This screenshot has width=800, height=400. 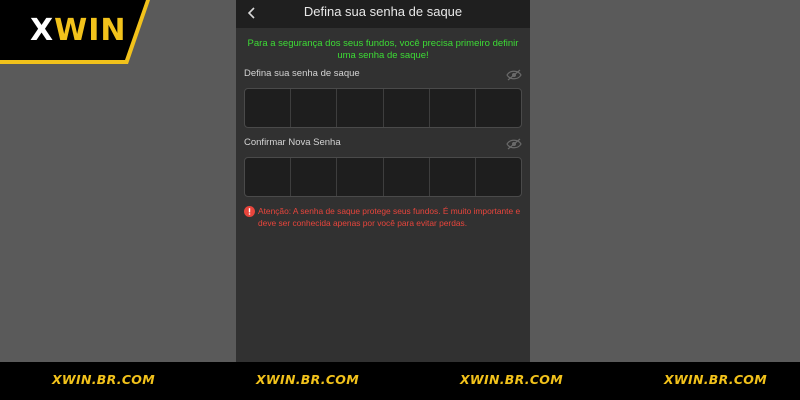 I want to click on brand-logo: XWIN, so click(x=75, y=32).